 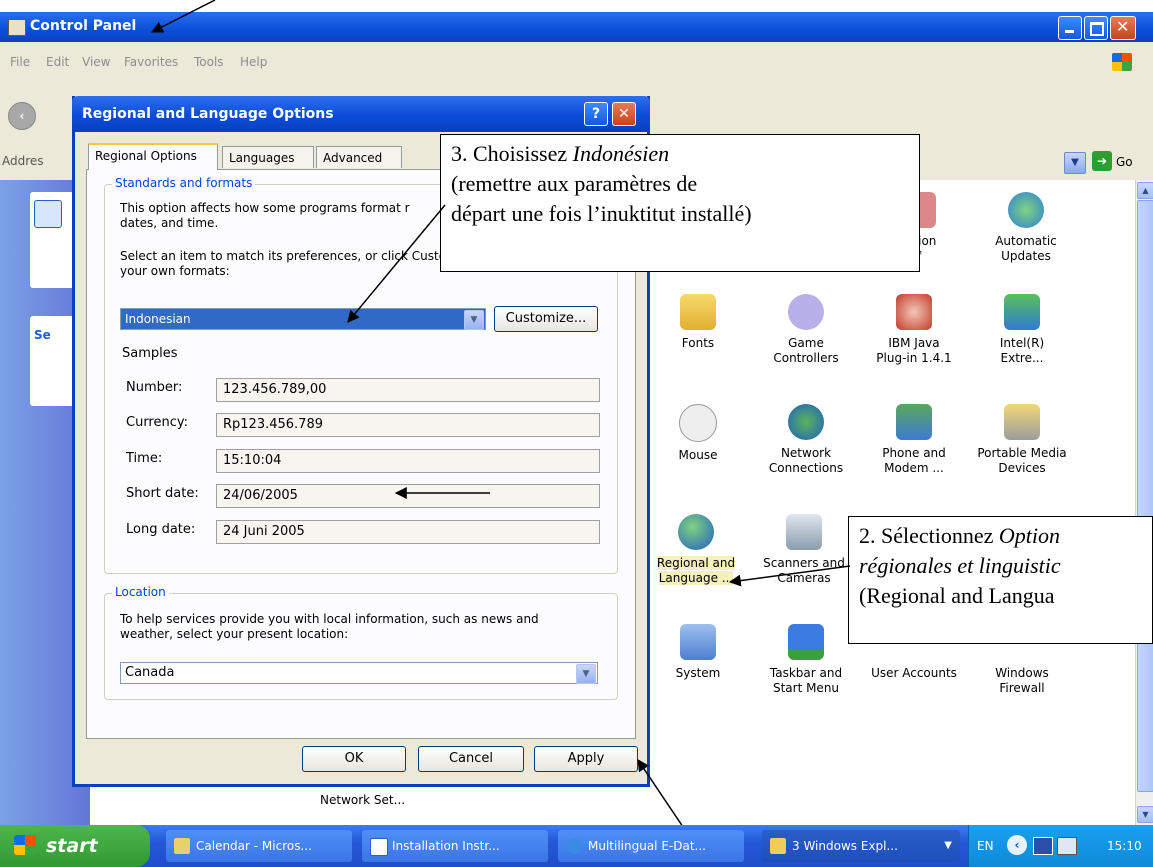 What do you see at coordinates (778, 846) in the screenshot?
I see `folder-icon` at bounding box center [778, 846].